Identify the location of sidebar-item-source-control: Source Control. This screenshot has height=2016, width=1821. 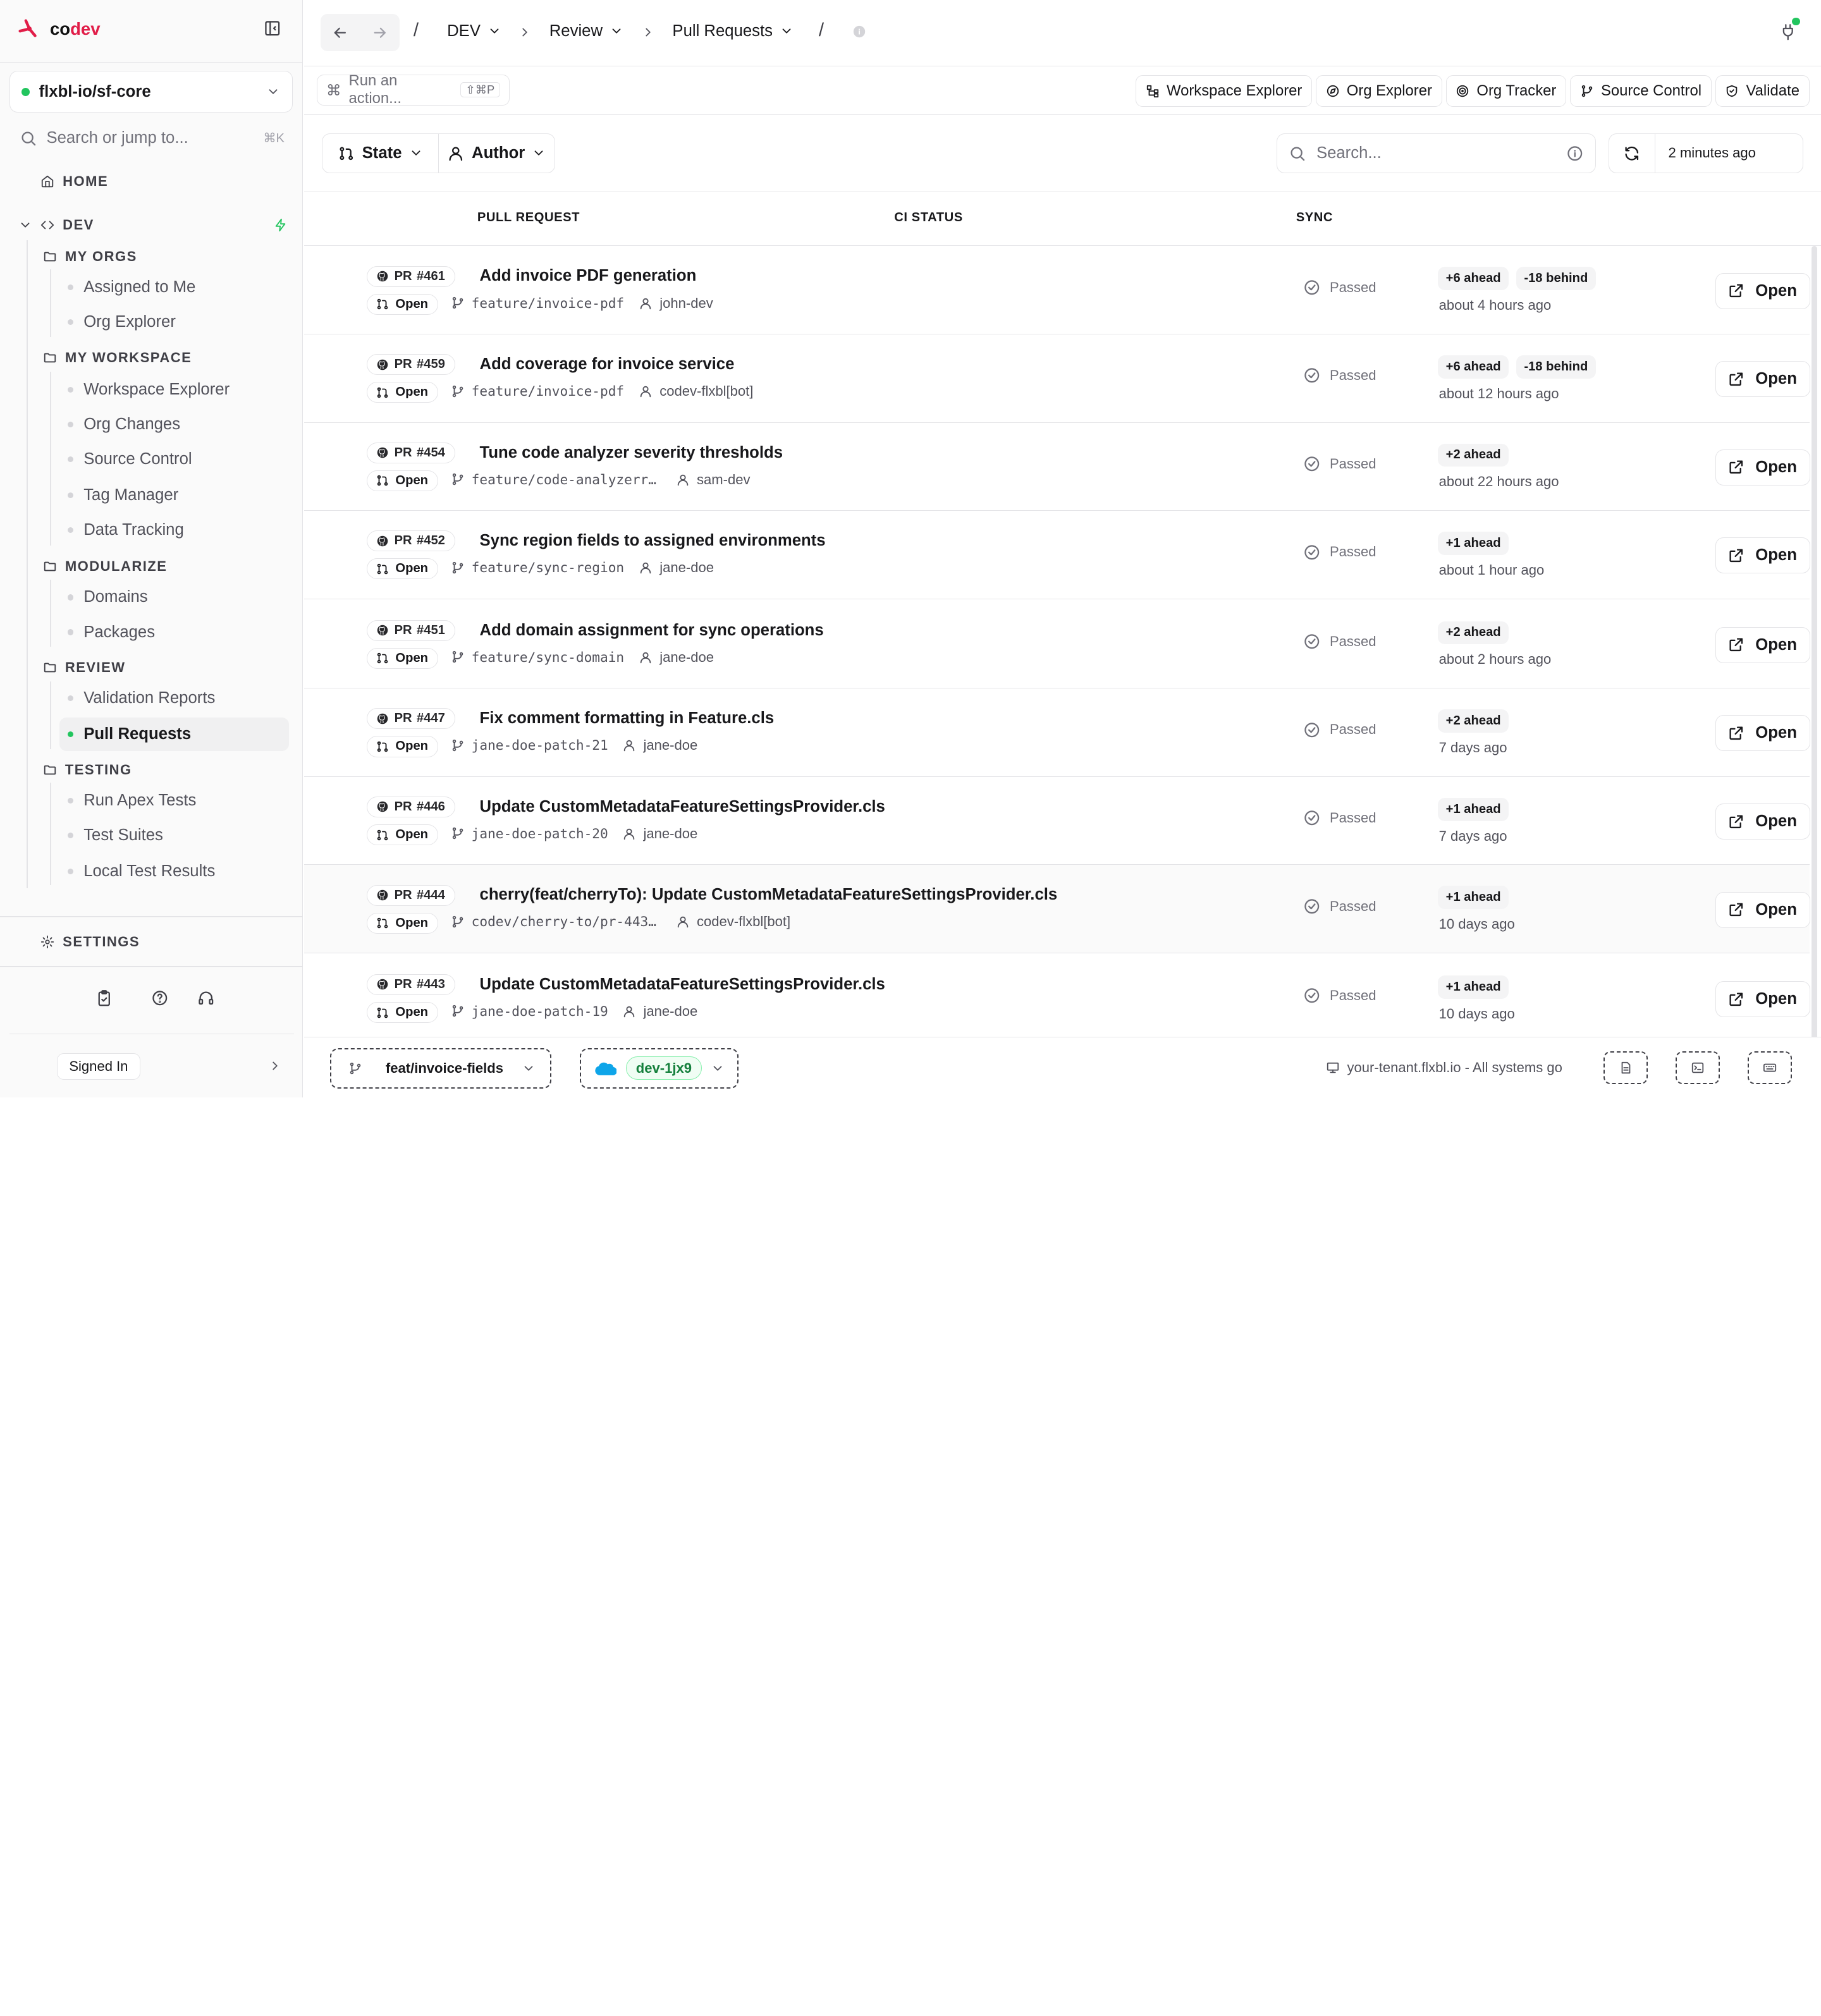
(174, 459).